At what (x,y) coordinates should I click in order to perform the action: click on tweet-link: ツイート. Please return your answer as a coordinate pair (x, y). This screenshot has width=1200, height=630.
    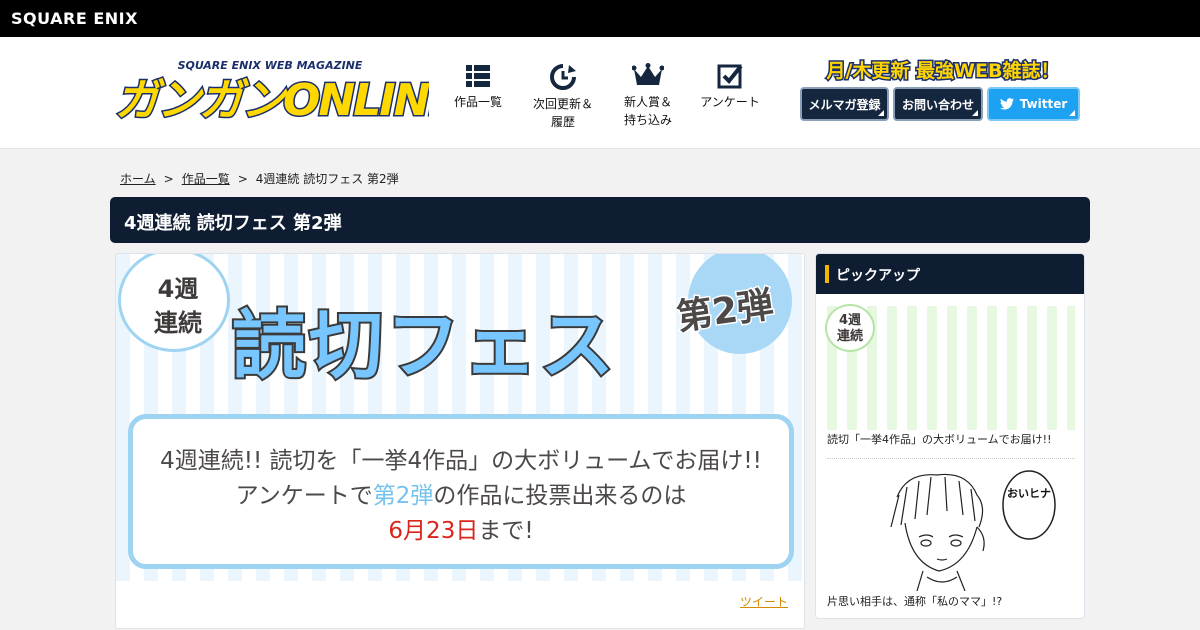
    Looking at the image, I should click on (764, 601).